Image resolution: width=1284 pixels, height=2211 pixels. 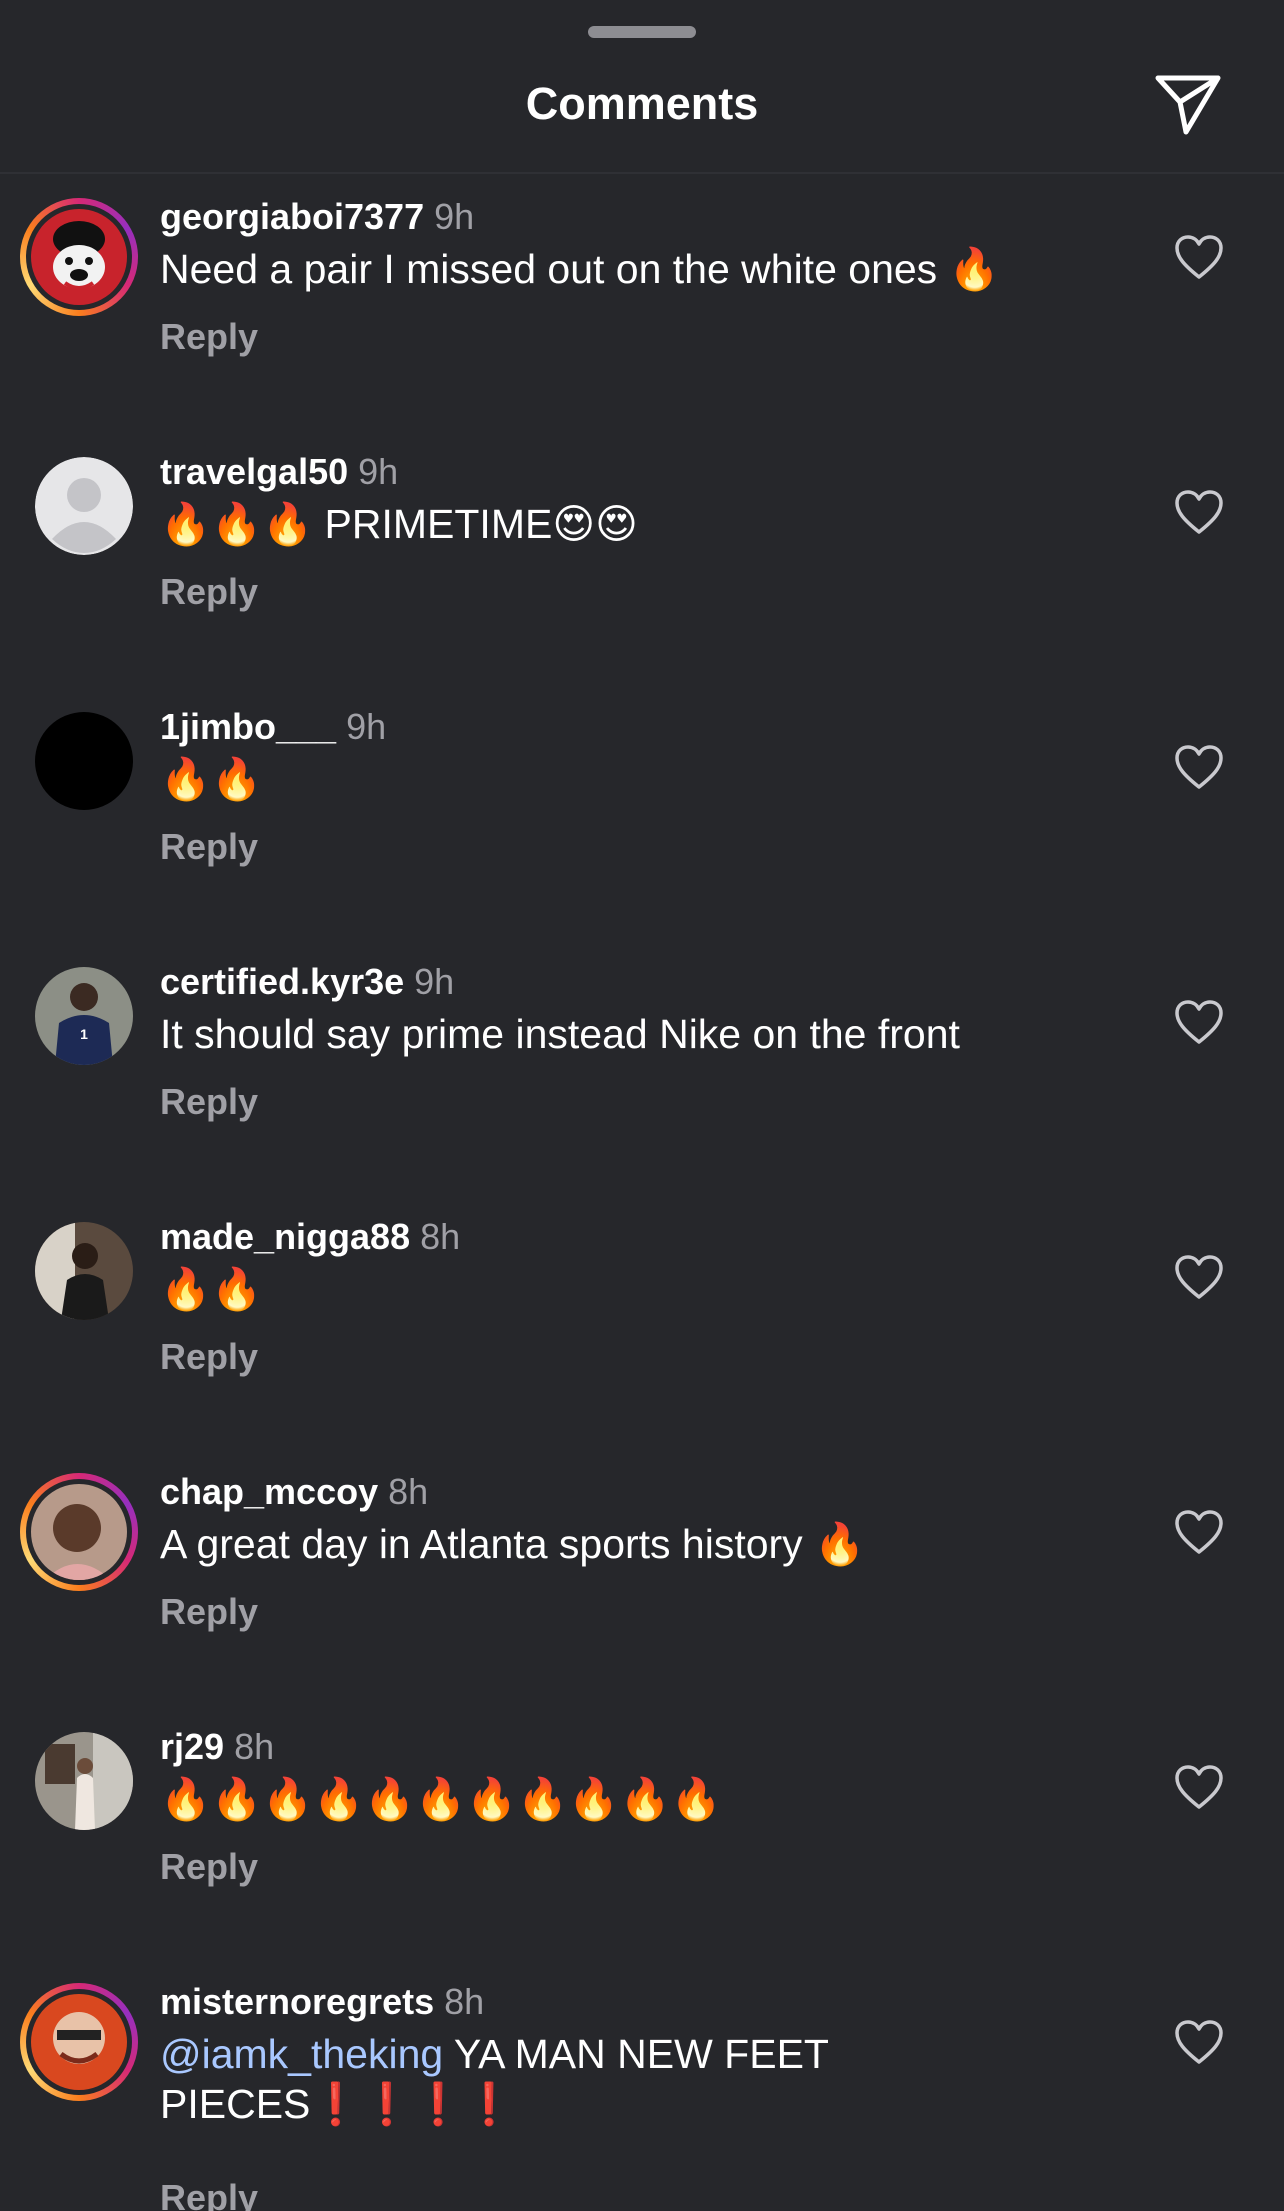 I want to click on mention-link: @iamk_theking, so click(x=301, y=2054).